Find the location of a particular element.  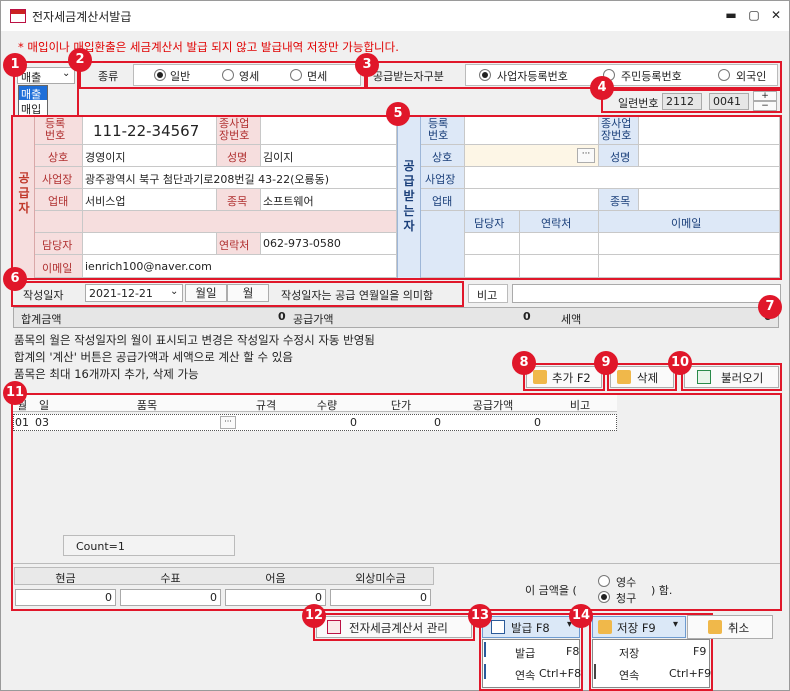

supplier-contact-field: 062-973-0580 is located at coordinates (302, 243).